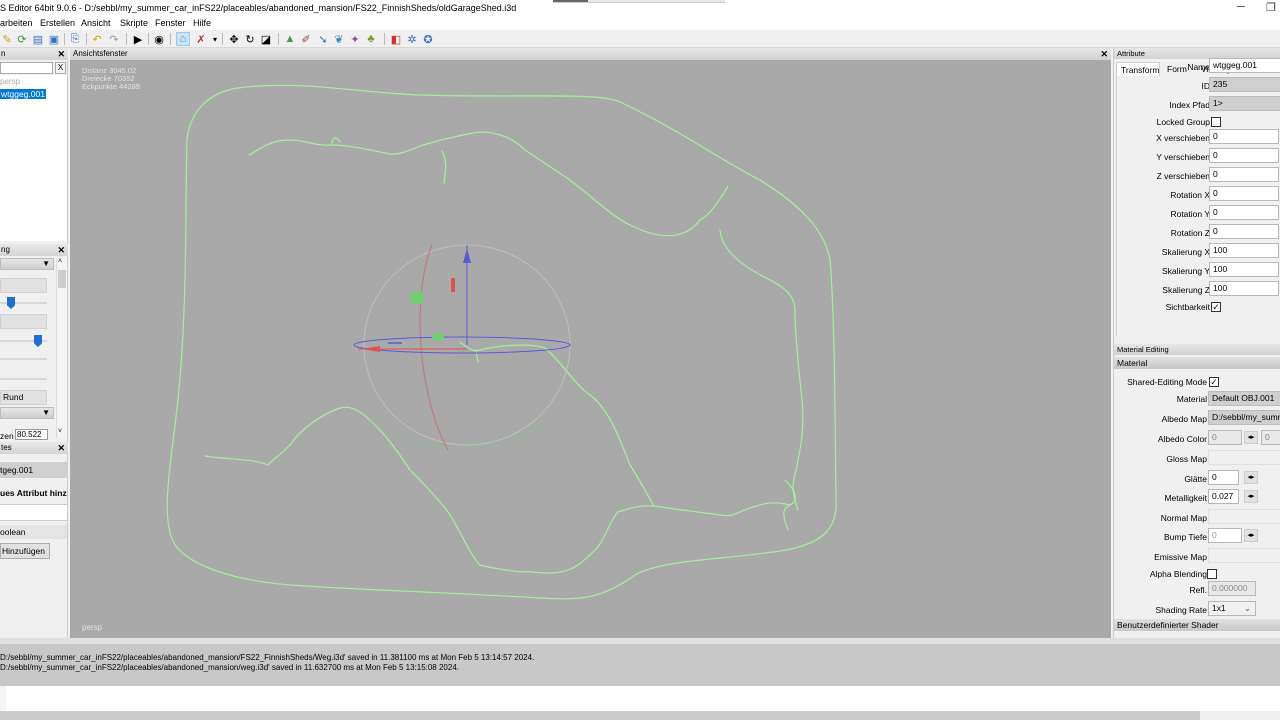 This screenshot has width=1280, height=720. I want to click on menu-help: Hilfe, so click(202, 23).